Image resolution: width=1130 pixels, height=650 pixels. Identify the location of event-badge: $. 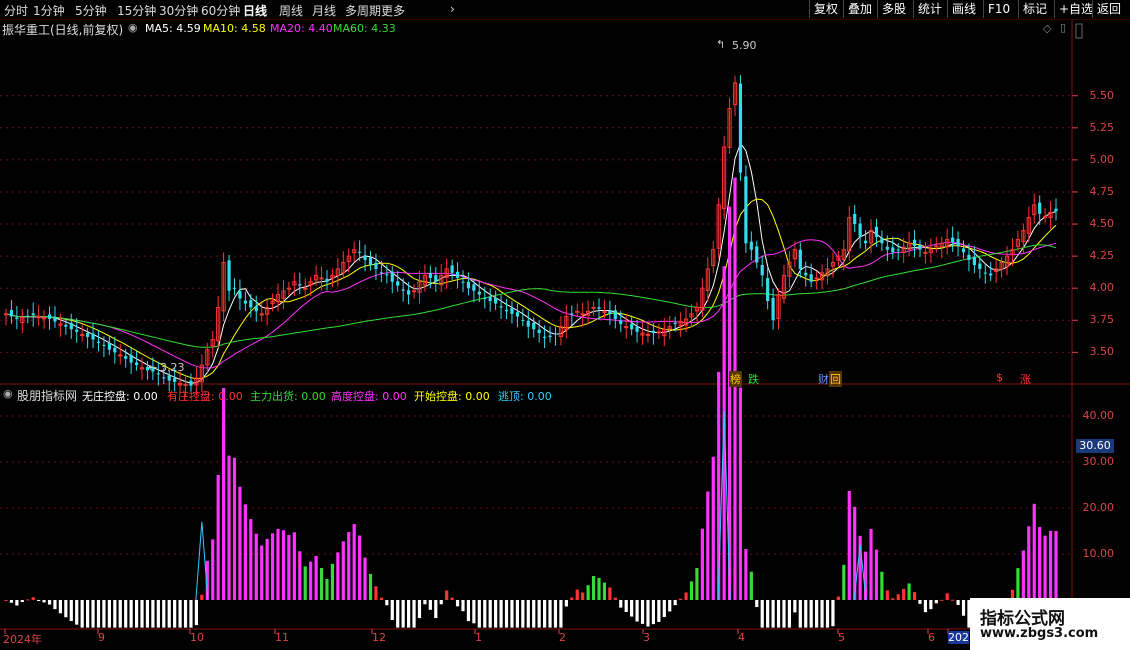
(999, 377).